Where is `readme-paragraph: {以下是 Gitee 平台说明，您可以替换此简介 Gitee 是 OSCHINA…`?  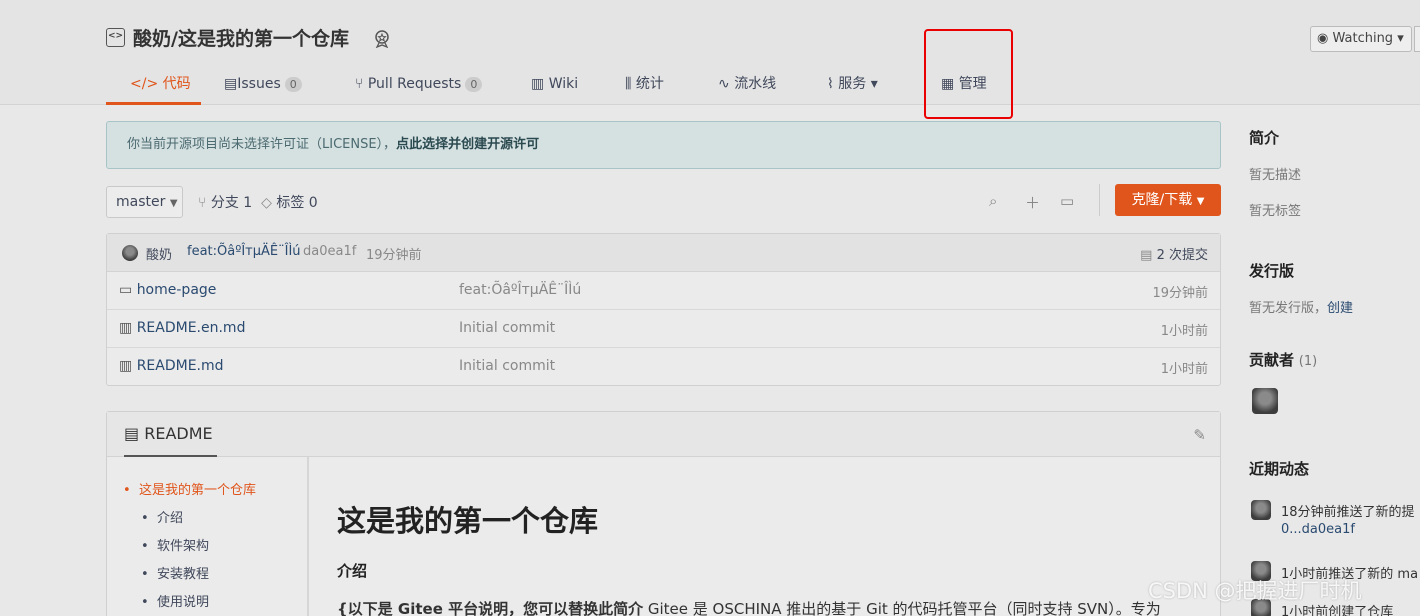
readme-paragraph: {以下是 Gitee 平台说明，您可以替换此简介 Gitee 是 OSCHINA… is located at coordinates (749, 607).